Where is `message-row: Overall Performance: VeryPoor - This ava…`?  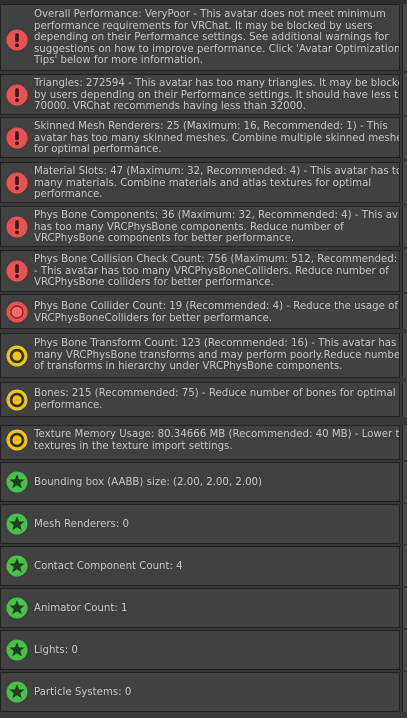
message-row: Overall Performance: VeryPoor - This ava… is located at coordinates (200, 37).